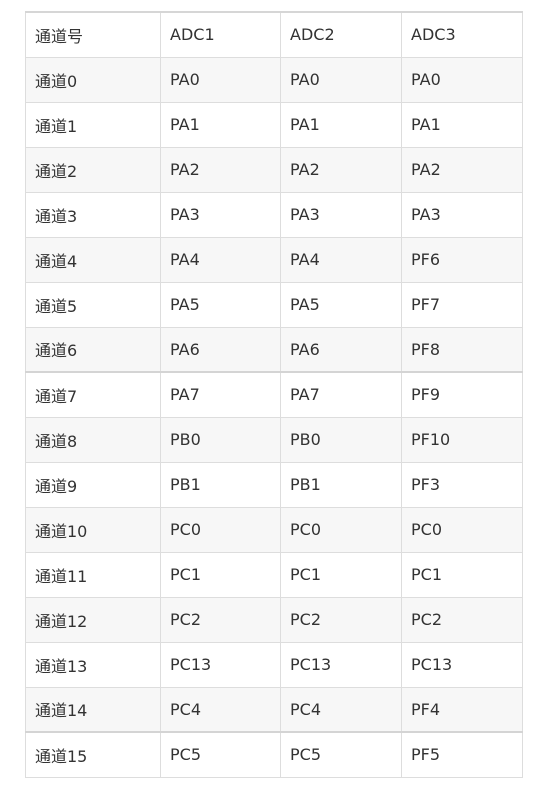 This screenshot has width=544, height=812. Describe the element at coordinates (93, 304) in the screenshot. I see `table-cell-channel: 通道5` at that location.